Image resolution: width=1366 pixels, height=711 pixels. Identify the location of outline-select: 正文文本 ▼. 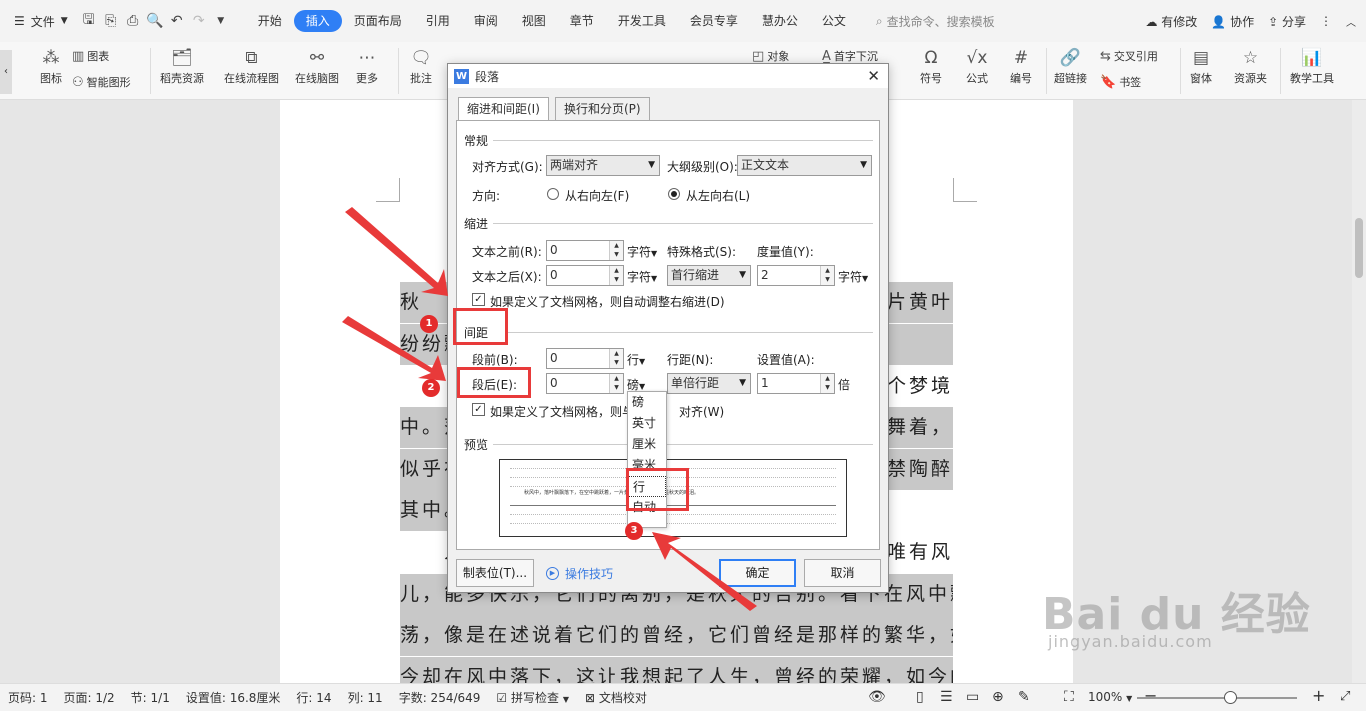
(804, 165).